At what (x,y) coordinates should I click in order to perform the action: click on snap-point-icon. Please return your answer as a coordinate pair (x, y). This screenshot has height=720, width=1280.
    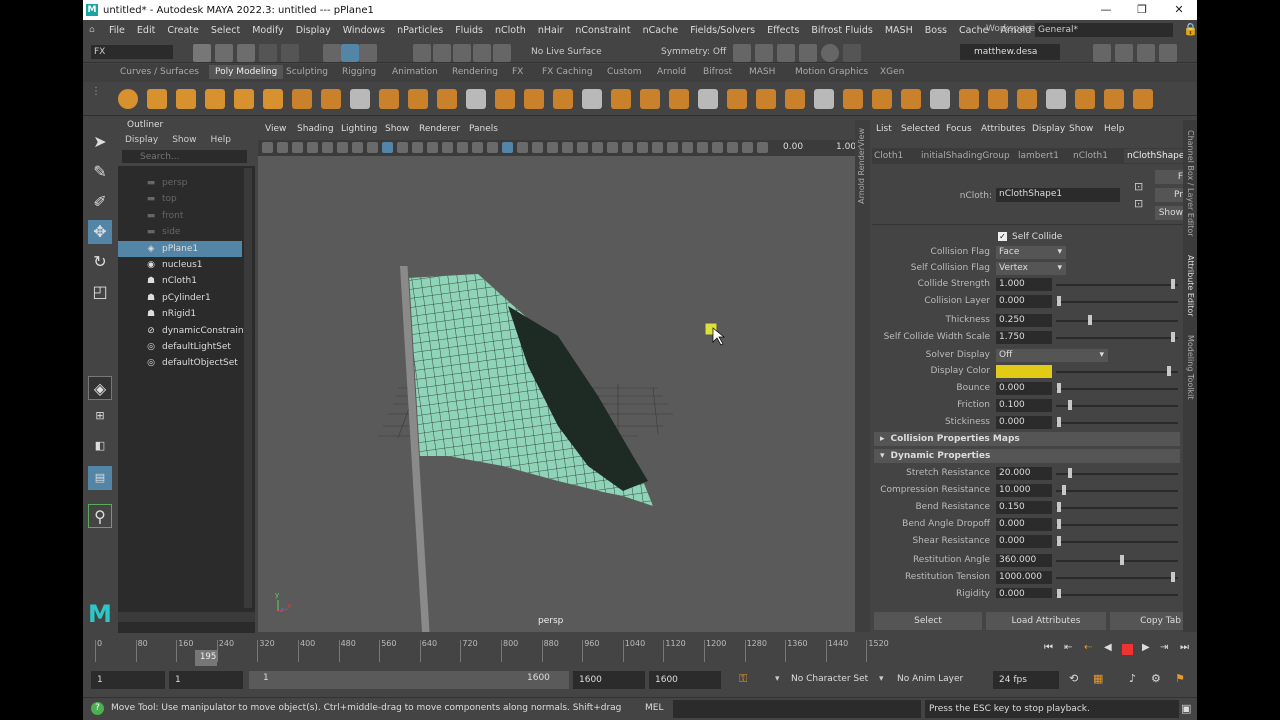
    Looking at the image, I should click on (462, 53).